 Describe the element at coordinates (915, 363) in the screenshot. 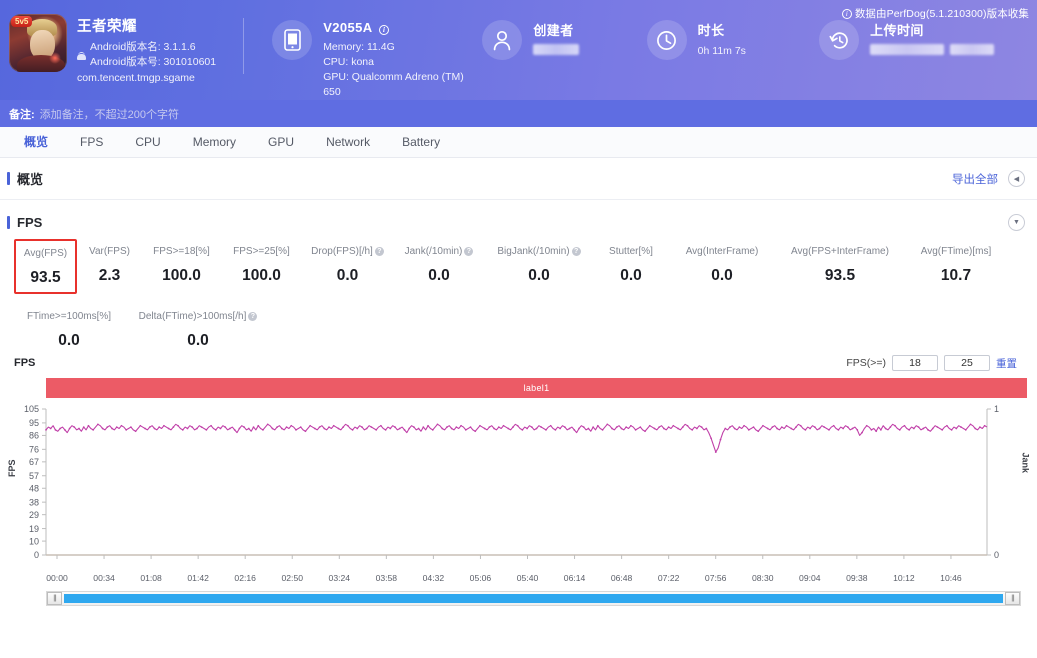

I see `fps-threshold-input-1: 18` at that location.